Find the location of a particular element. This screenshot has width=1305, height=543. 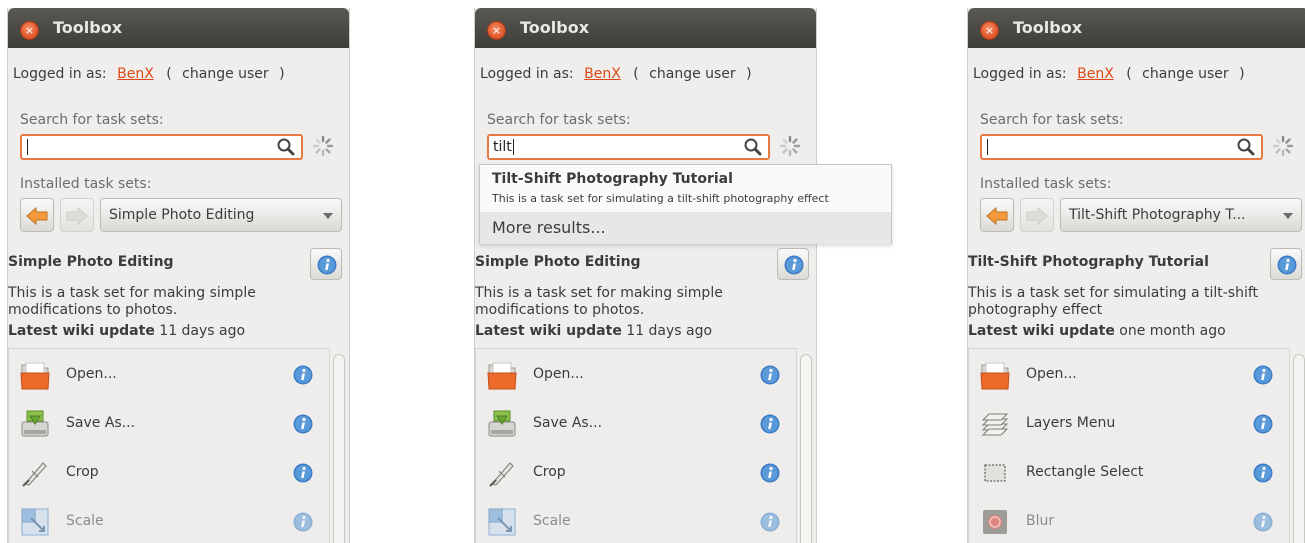

task-set-select: Simple Photo Editing is located at coordinates (221, 215).